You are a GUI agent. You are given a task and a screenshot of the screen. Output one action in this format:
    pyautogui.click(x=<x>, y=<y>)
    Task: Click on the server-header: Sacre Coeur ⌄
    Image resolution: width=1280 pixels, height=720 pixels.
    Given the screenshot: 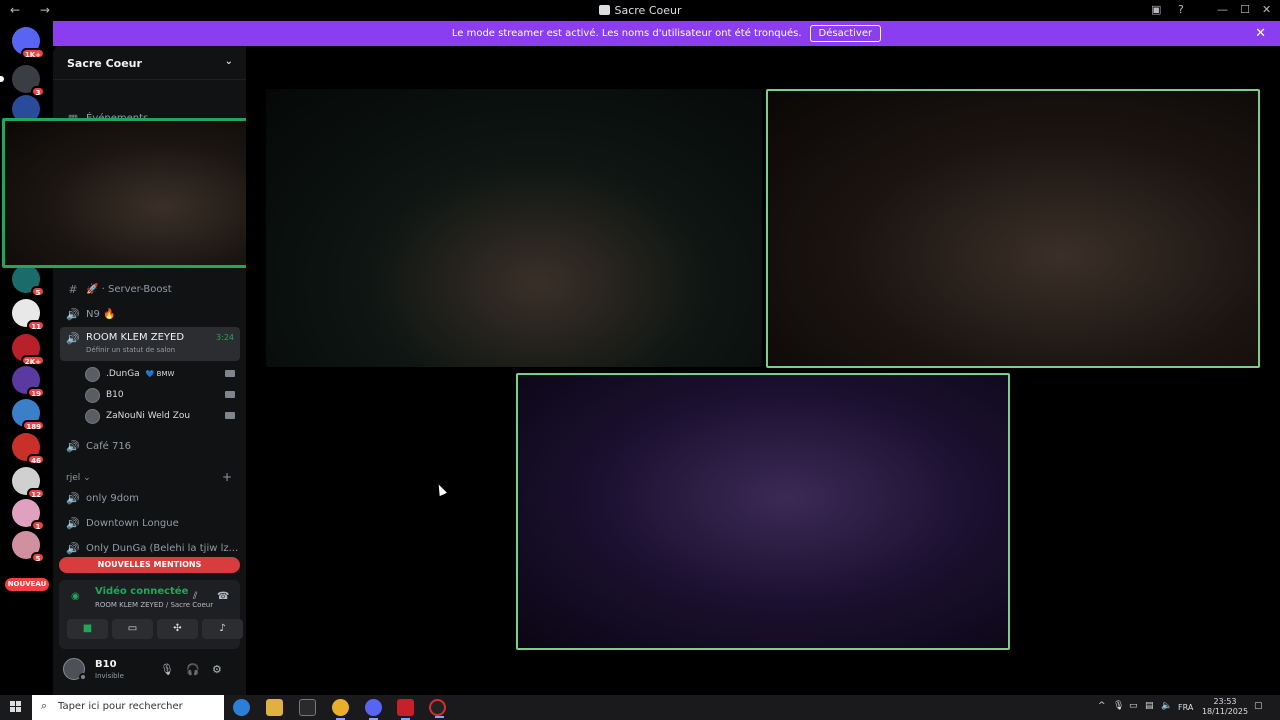 What is the action you would take?
    pyautogui.click(x=149, y=63)
    